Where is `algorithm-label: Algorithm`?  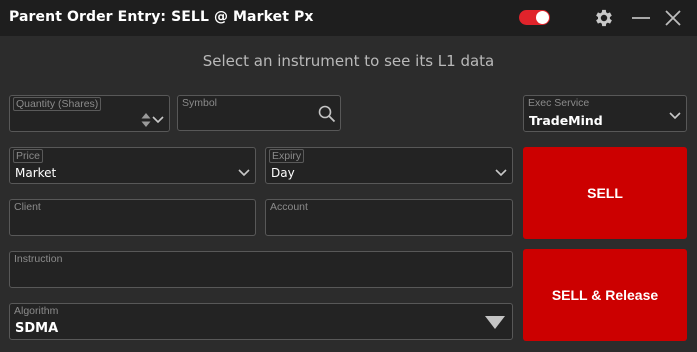
algorithm-label: Algorithm is located at coordinates (36, 311).